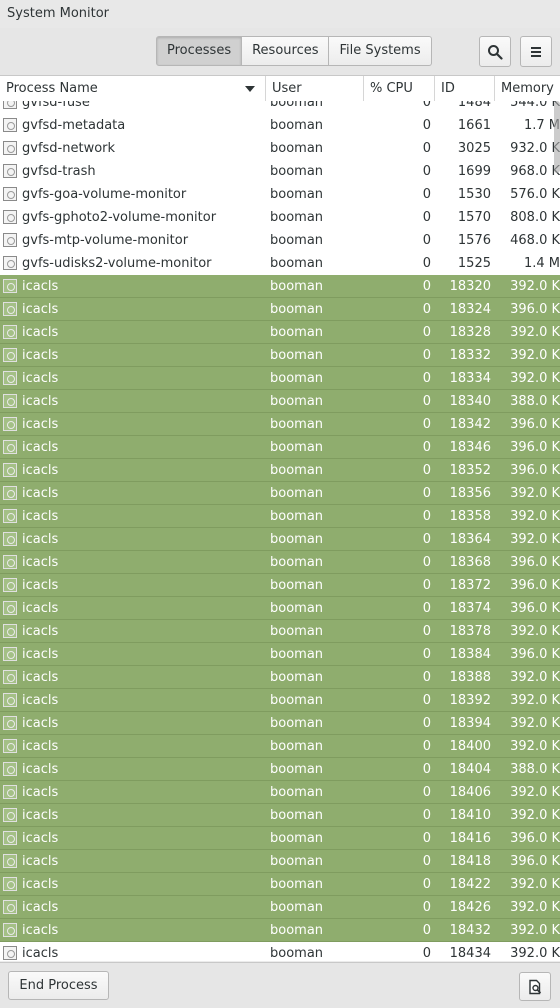  I want to click on process-row: icacls booman 0 18422 392.0 K, so click(280, 884).